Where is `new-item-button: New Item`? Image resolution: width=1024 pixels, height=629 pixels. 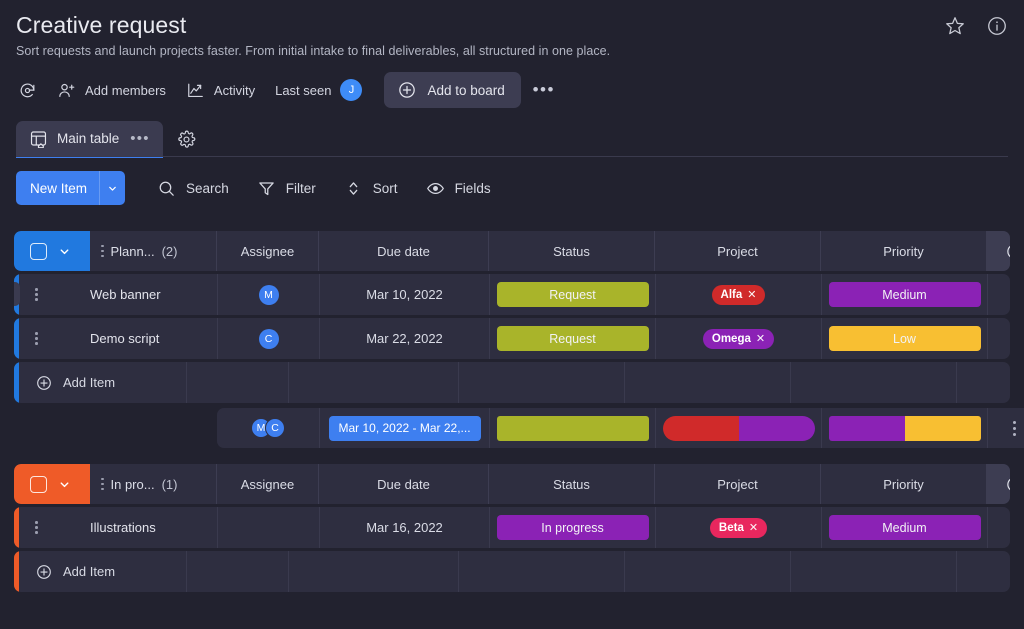
new-item-button: New Item is located at coordinates (71, 188).